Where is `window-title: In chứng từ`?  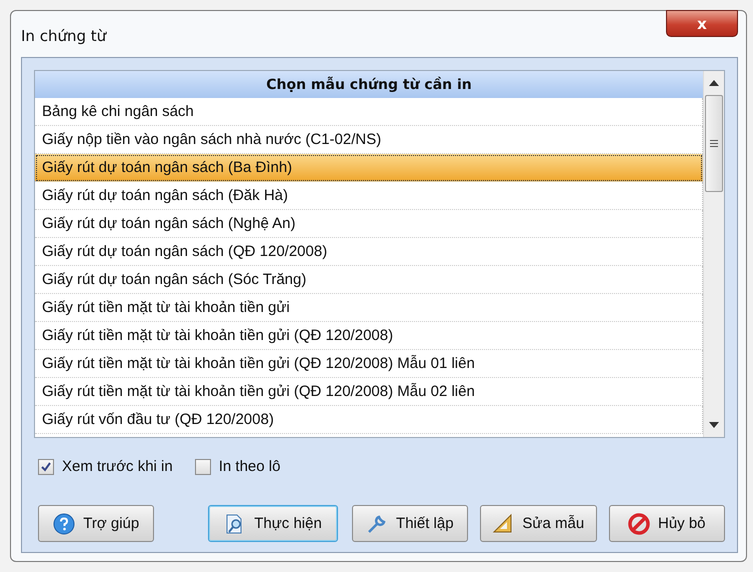
window-title: In chứng từ is located at coordinates (63, 35).